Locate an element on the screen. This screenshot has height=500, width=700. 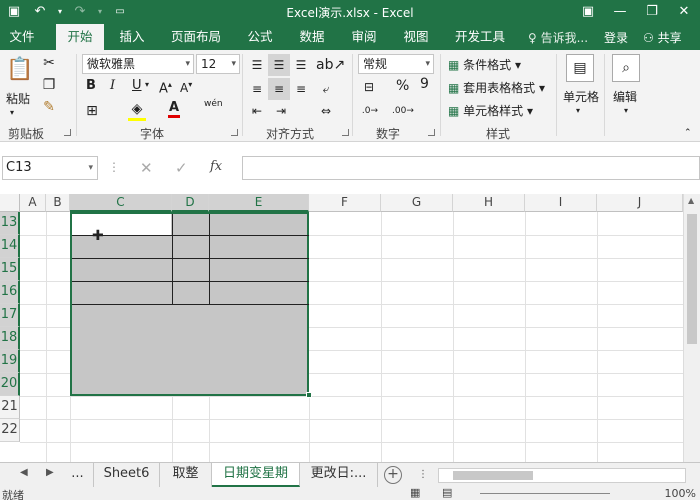
vertical-scrollbar: ▲ is located at coordinates (691, 328).